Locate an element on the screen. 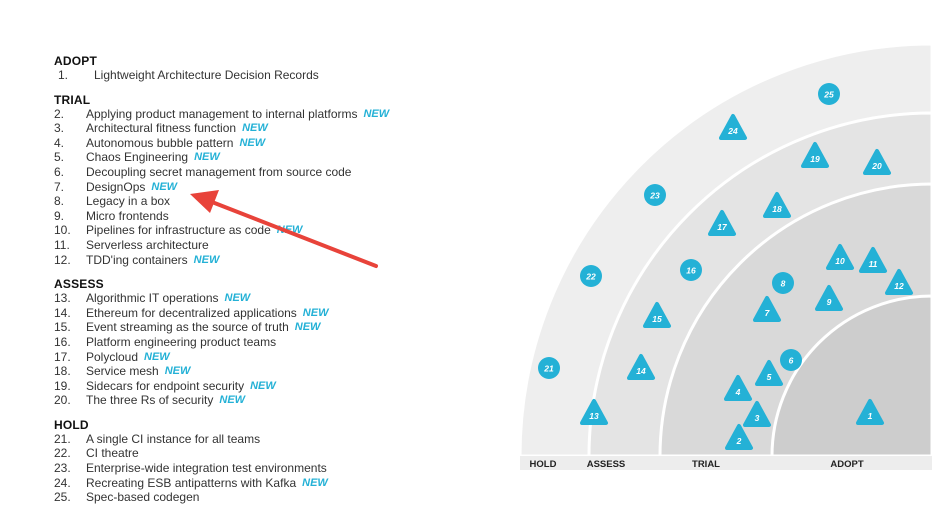 The width and height of the screenshot is (948, 528). annotation-arrow is located at coordinates (284, 229).